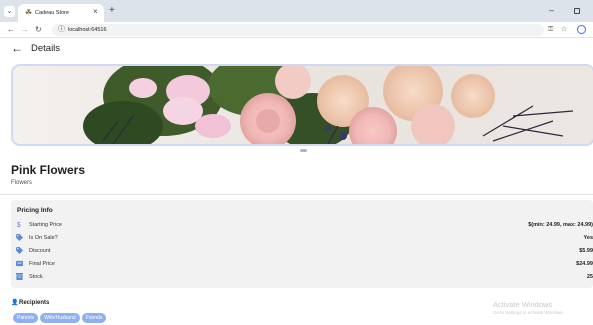 The width and height of the screenshot is (593, 325). Describe the element at coordinates (29, 12) in the screenshot. I see `store-favicon-icon: ☘` at that location.